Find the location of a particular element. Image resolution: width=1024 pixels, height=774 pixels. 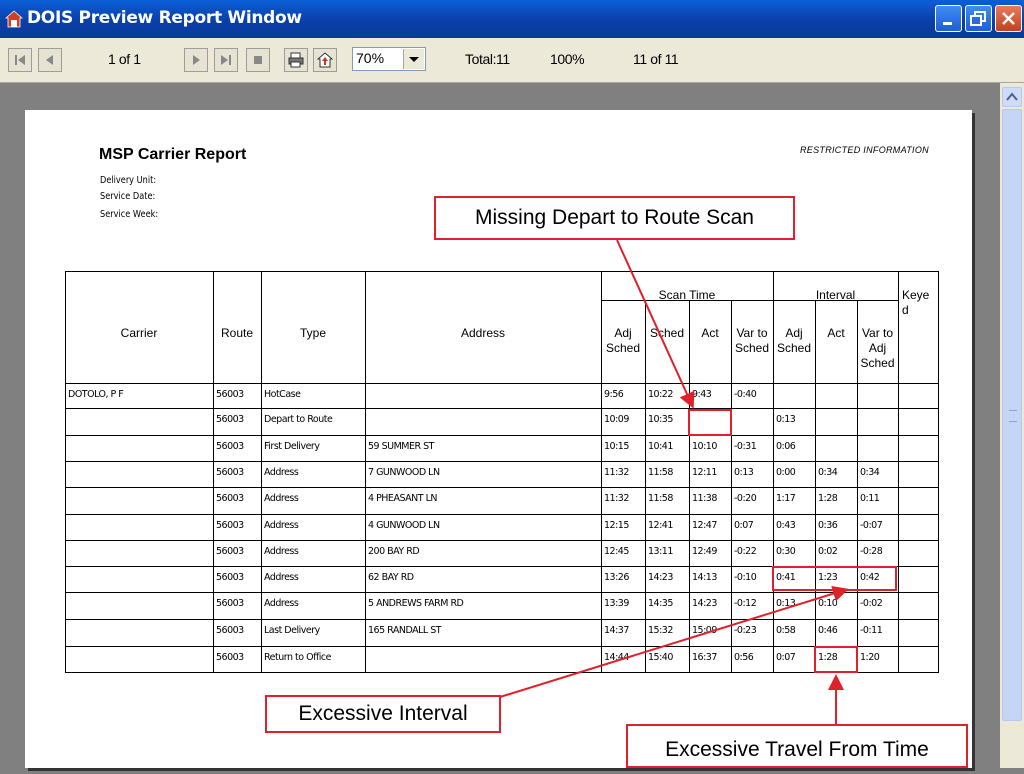

cell-interval-act: 0:10 is located at coordinates (828, 603).